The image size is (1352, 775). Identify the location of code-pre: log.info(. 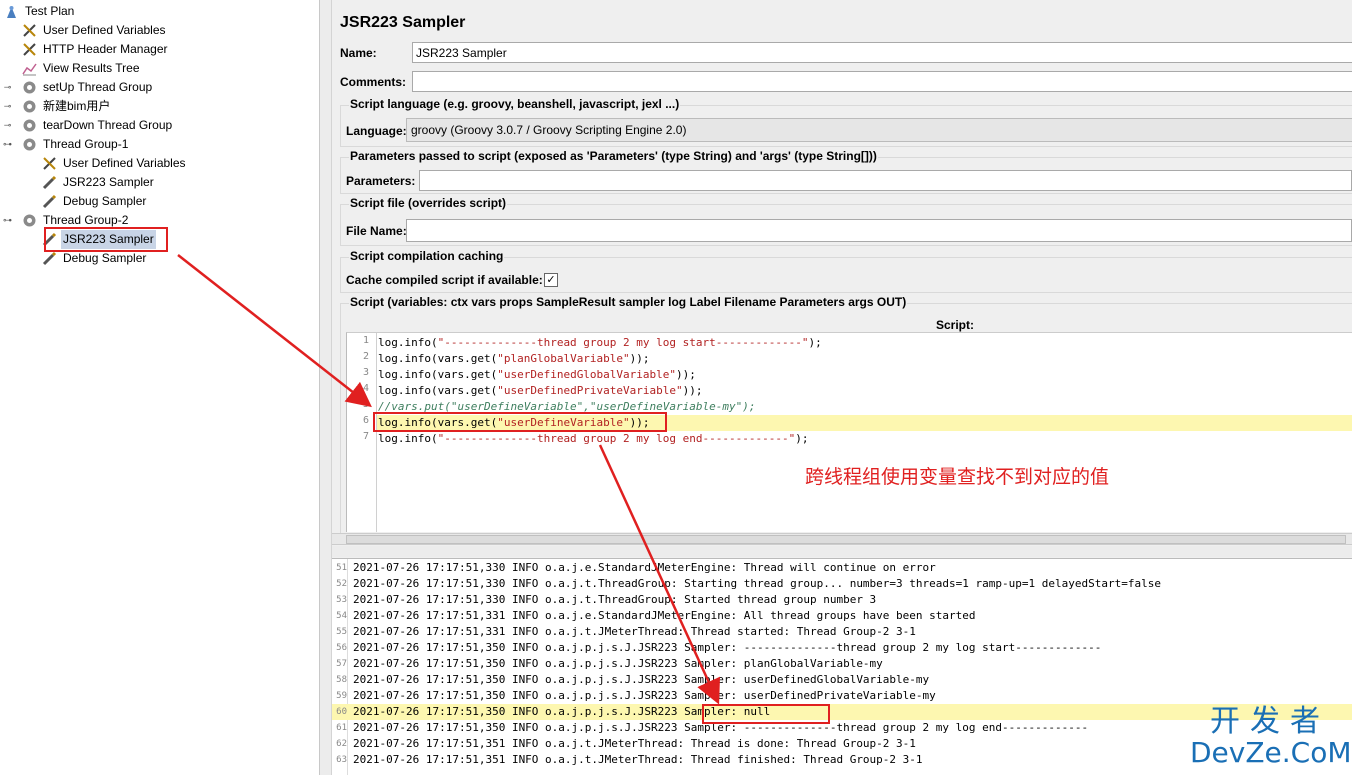
(408, 342).